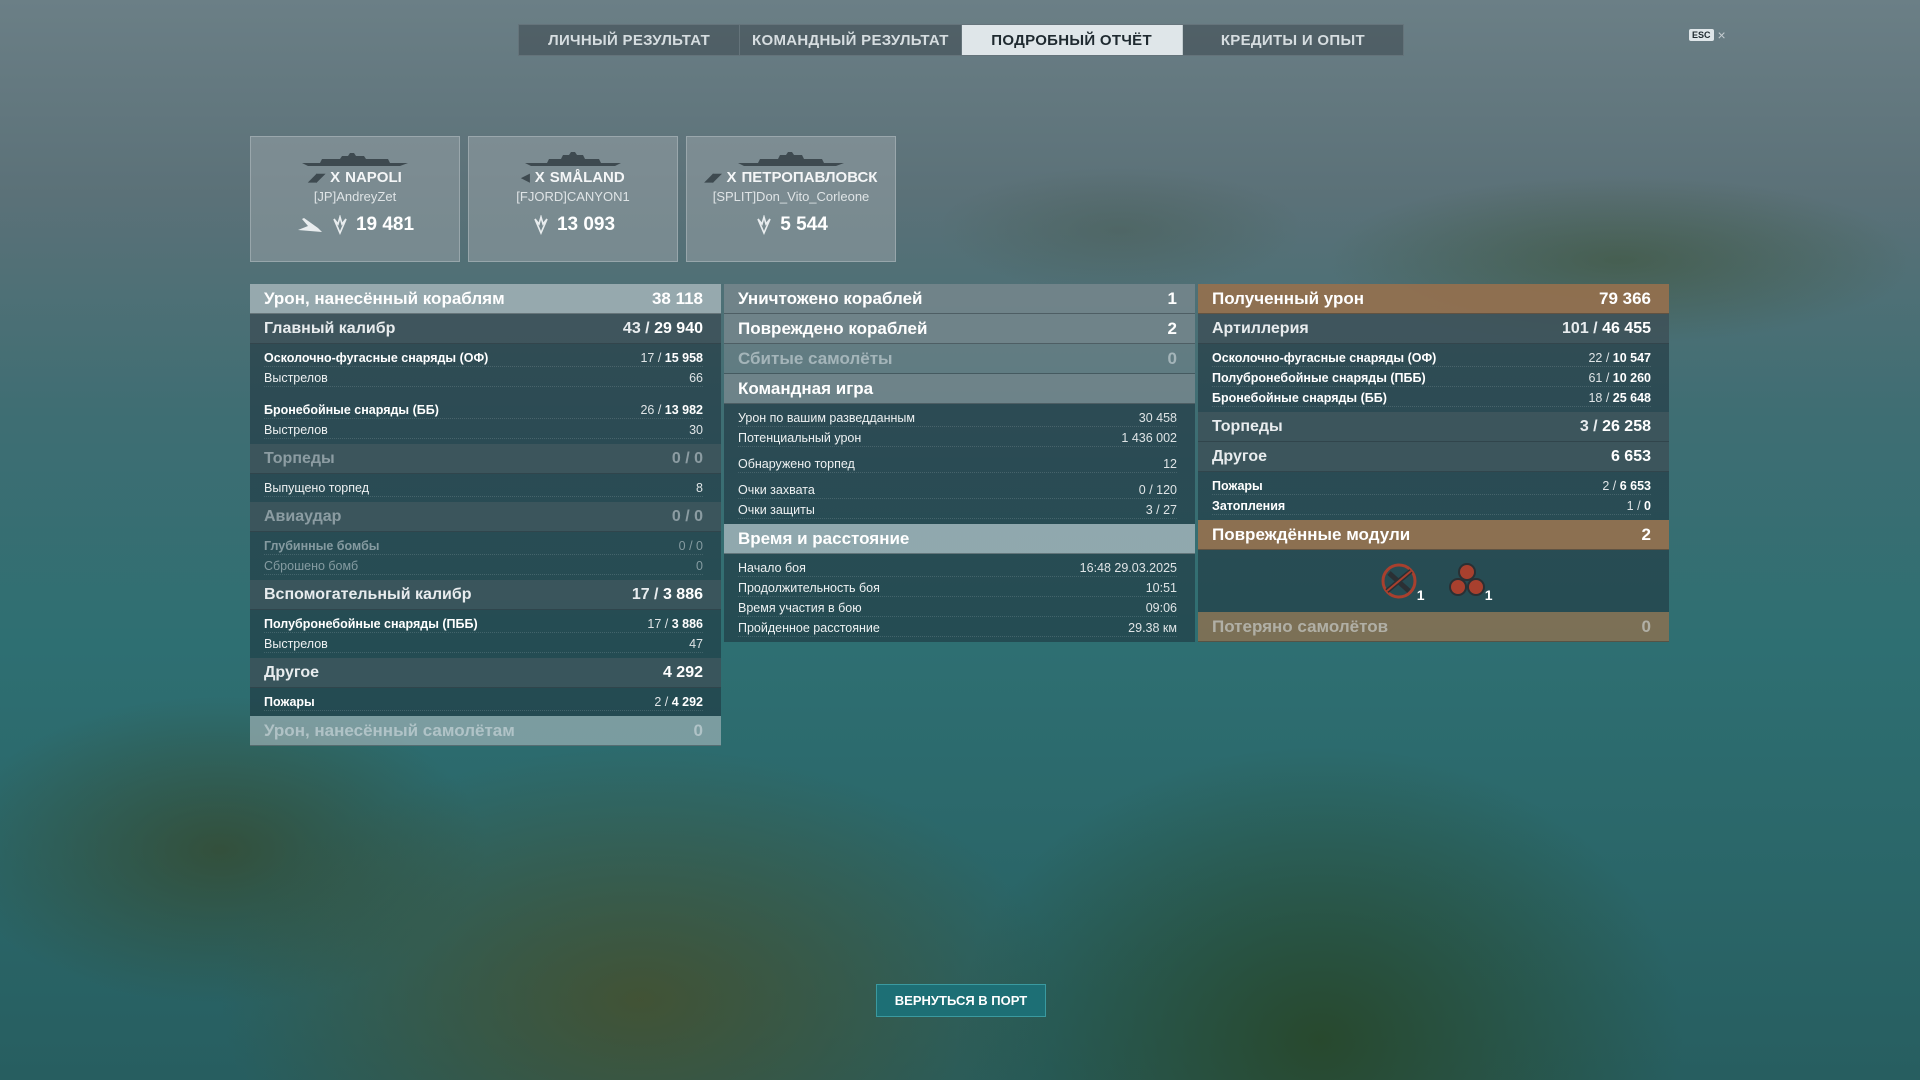 The image size is (1920, 1080). What do you see at coordinates (485, 566) in the screenshot?
I see `bombs-dropped-line: Сброшено бомб 0` at bounding box center [485, 566].